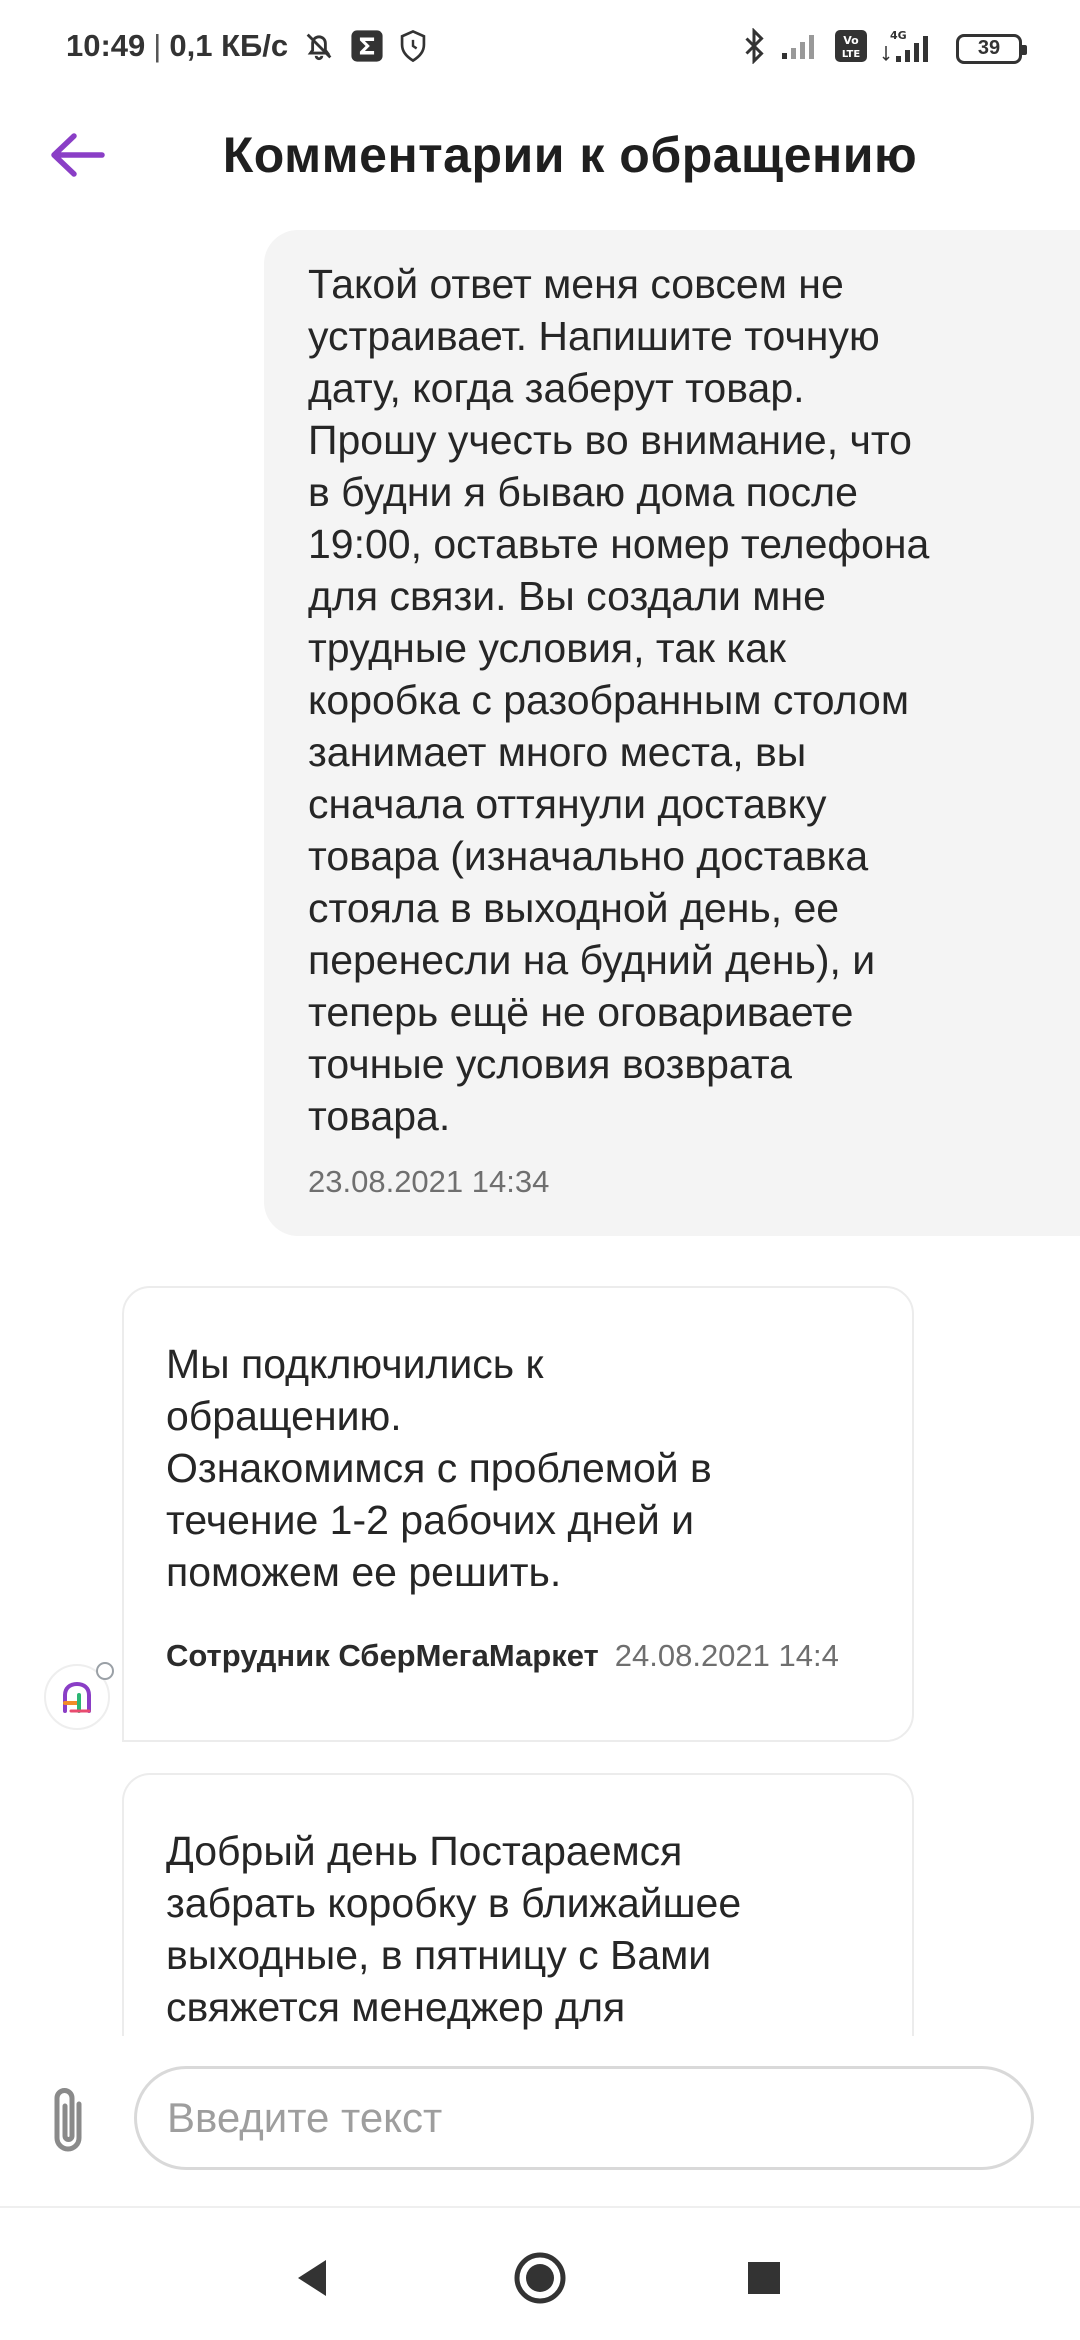 This screenshot has height=2340, width=1080. I want to click on message-meta: Сотрудник СберМегаМаркет 24.08.2021 14:4, so click(518, 1656).